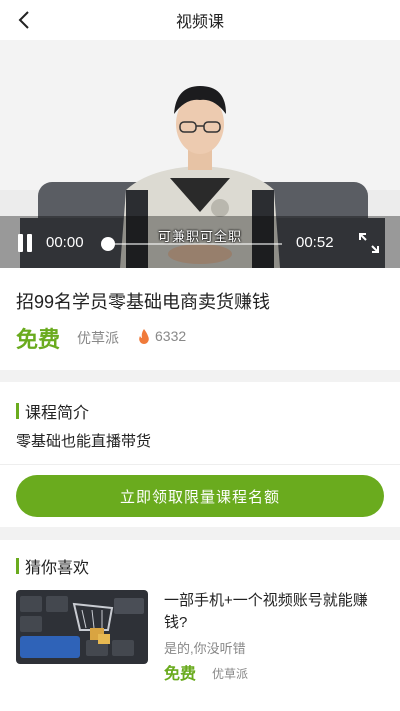 The height and width of the screenshot is (711, 400). I want to click on intro-heading-label: 课程简介, so click(57, 413).